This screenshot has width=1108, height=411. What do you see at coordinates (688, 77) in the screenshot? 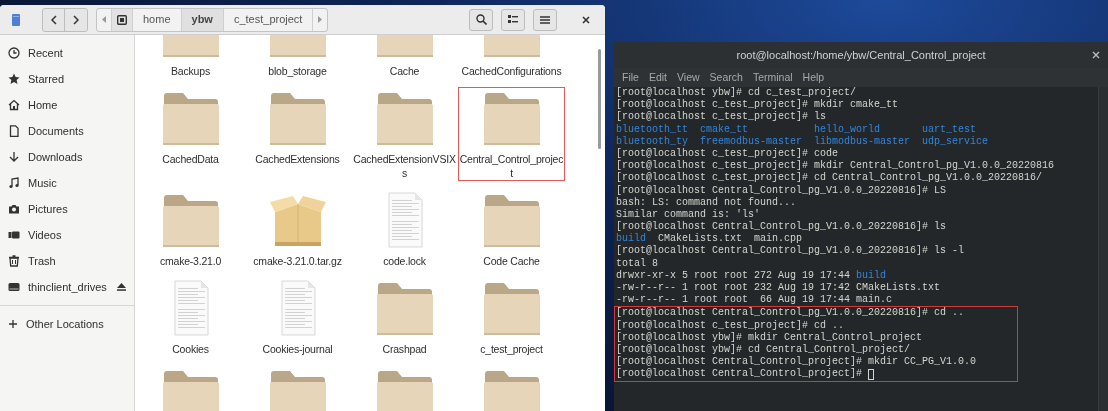
I see `menu-item: View` at bounding box center [688, 77].